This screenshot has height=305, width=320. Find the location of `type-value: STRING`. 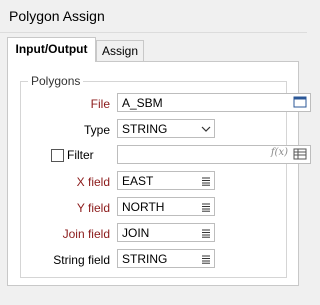

type-value: STRING is located at coordinates (145, 129).